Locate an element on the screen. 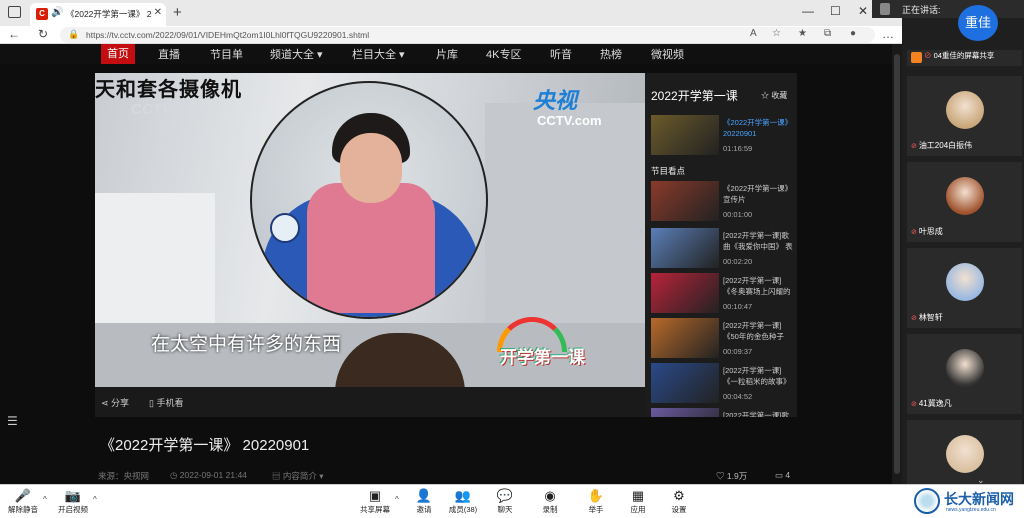  back-icon: ← is located at coordinates (14, 34).